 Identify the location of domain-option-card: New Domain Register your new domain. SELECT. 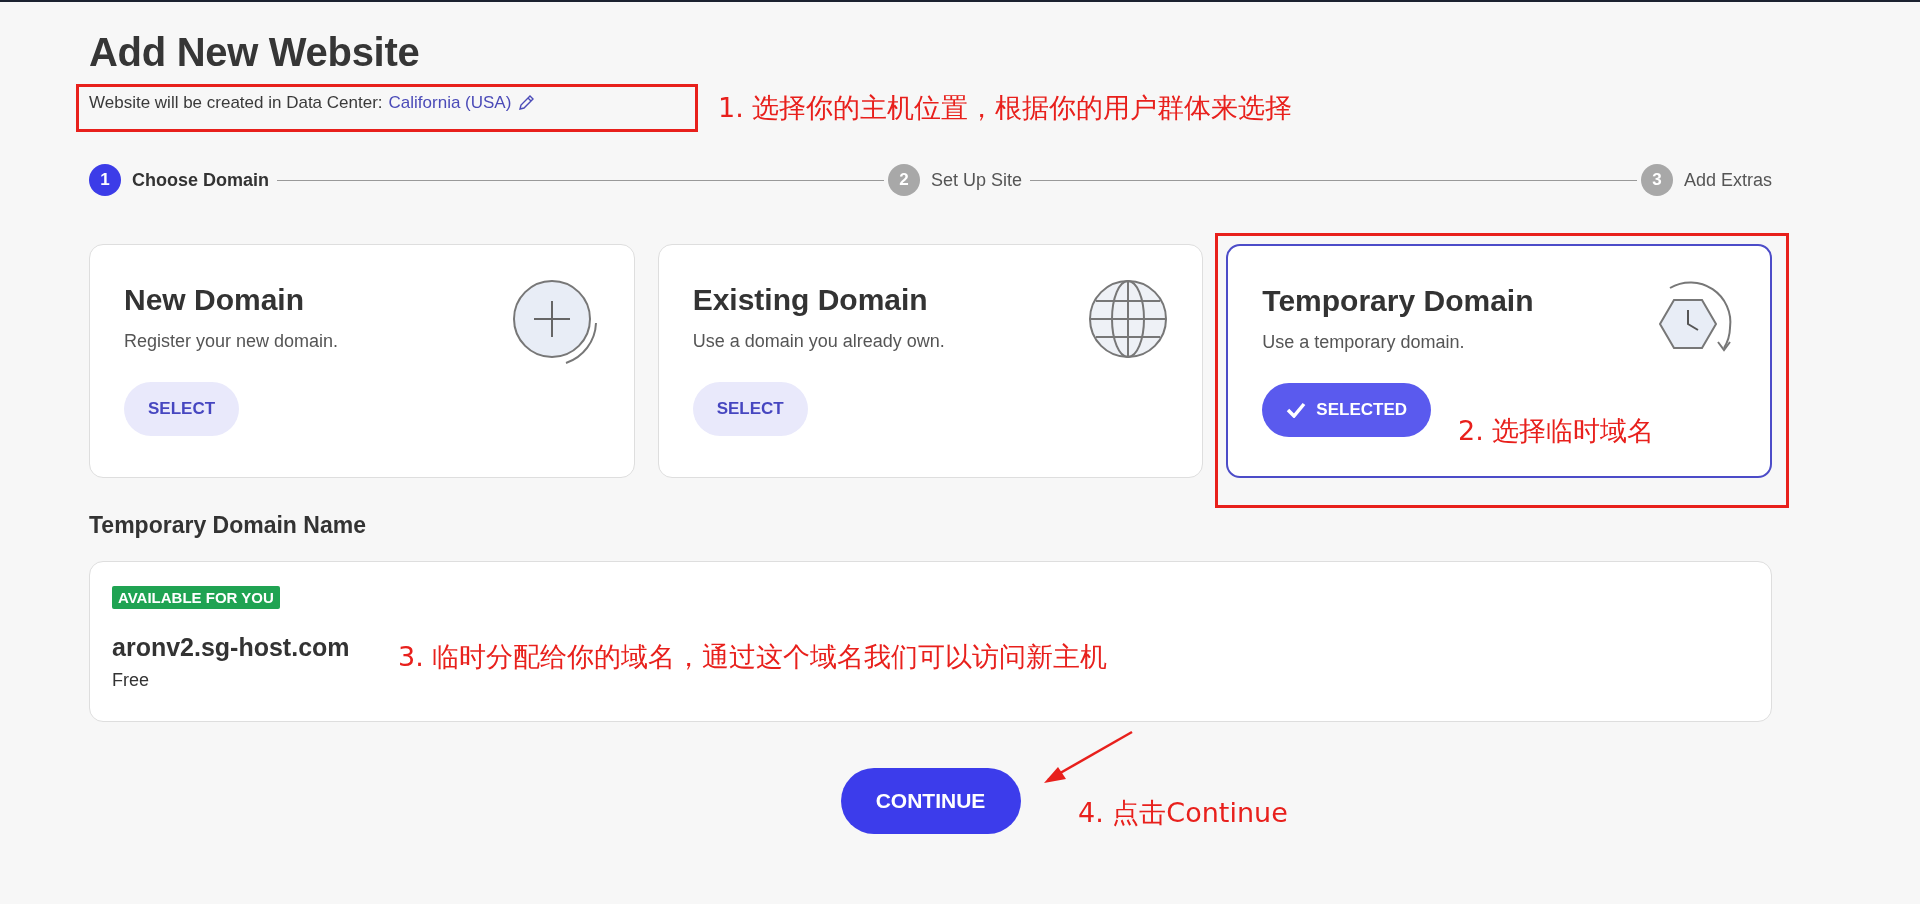
(362, 361).